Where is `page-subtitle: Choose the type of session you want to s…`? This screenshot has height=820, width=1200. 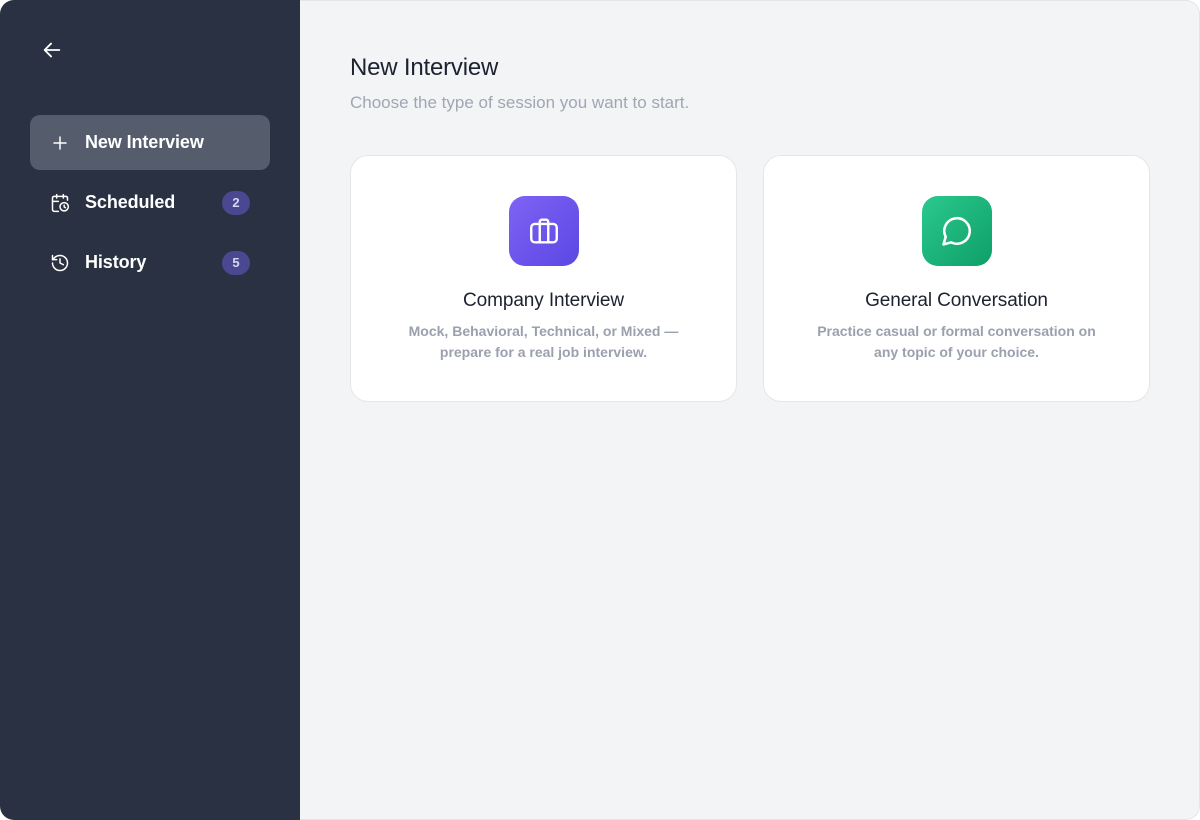
page-subtitle: Choose the type of session you want to s… is located at coordinates (520, 102).